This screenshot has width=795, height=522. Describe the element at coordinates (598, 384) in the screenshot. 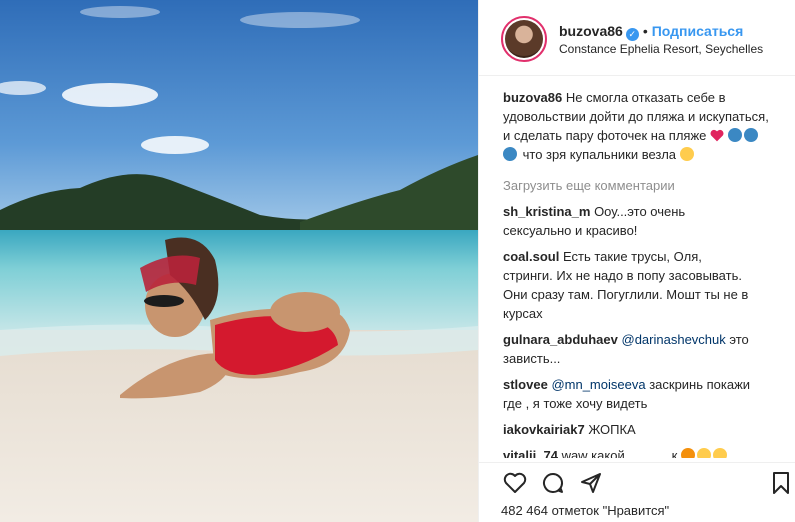

I see `comment-mention: @mn_moiseeva` at that location.